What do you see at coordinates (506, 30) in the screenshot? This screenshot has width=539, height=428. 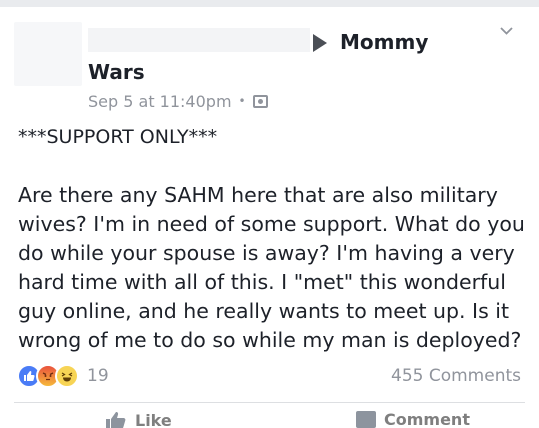 I see `chevron-down-icon` at bounding box center [506, 30].